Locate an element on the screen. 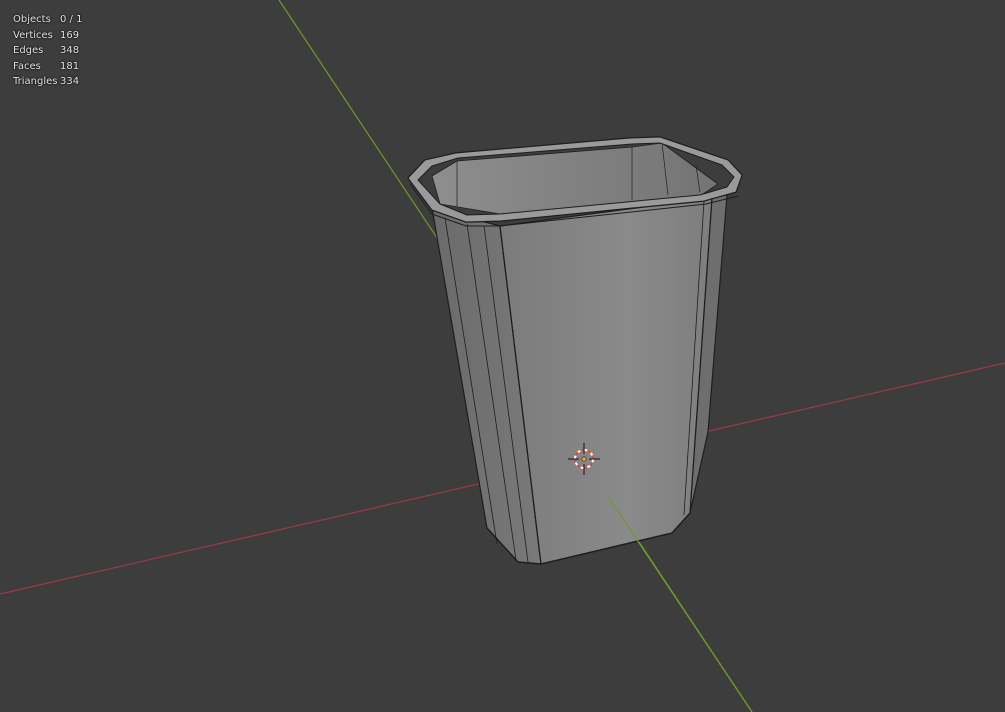  stat-row-triangles: Triangles 334 is located at coordinates (47, 82).